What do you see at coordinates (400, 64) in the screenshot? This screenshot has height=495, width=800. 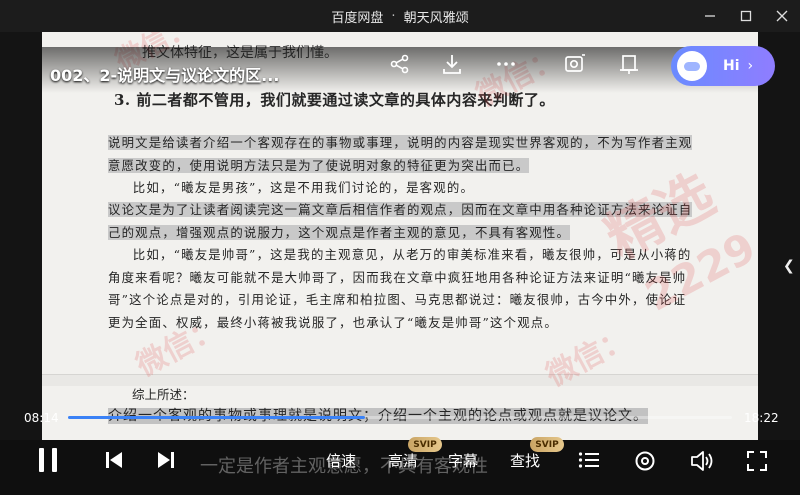 I see `share-icon` at bounding box center [400, 64].